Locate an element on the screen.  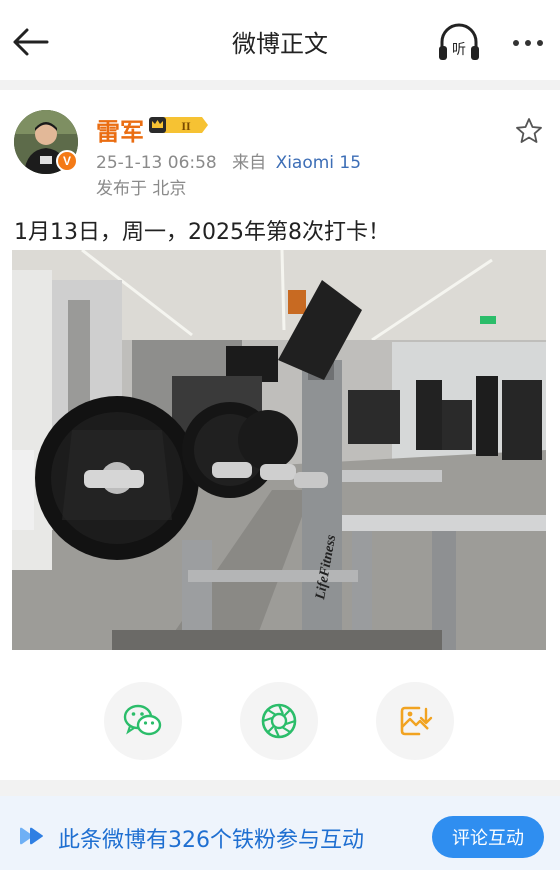
verified-badge: V is located at coordinates (67, 161).